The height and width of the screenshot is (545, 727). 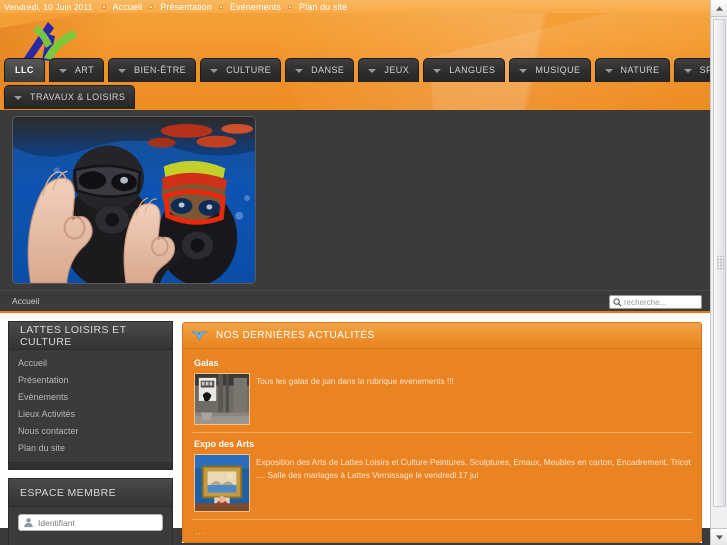 I want to click on menu-item-label: LANGUES, so click(x=472, y=70).